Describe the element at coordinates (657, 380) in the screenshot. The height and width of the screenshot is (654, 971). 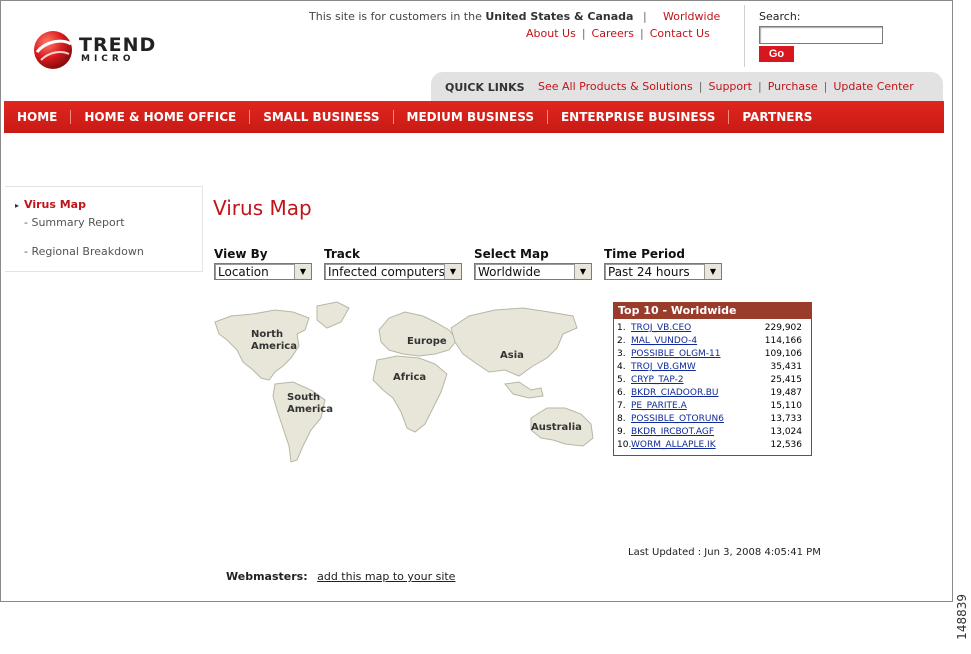
I see `threat-link: CRYP_TAP-2` at that location.